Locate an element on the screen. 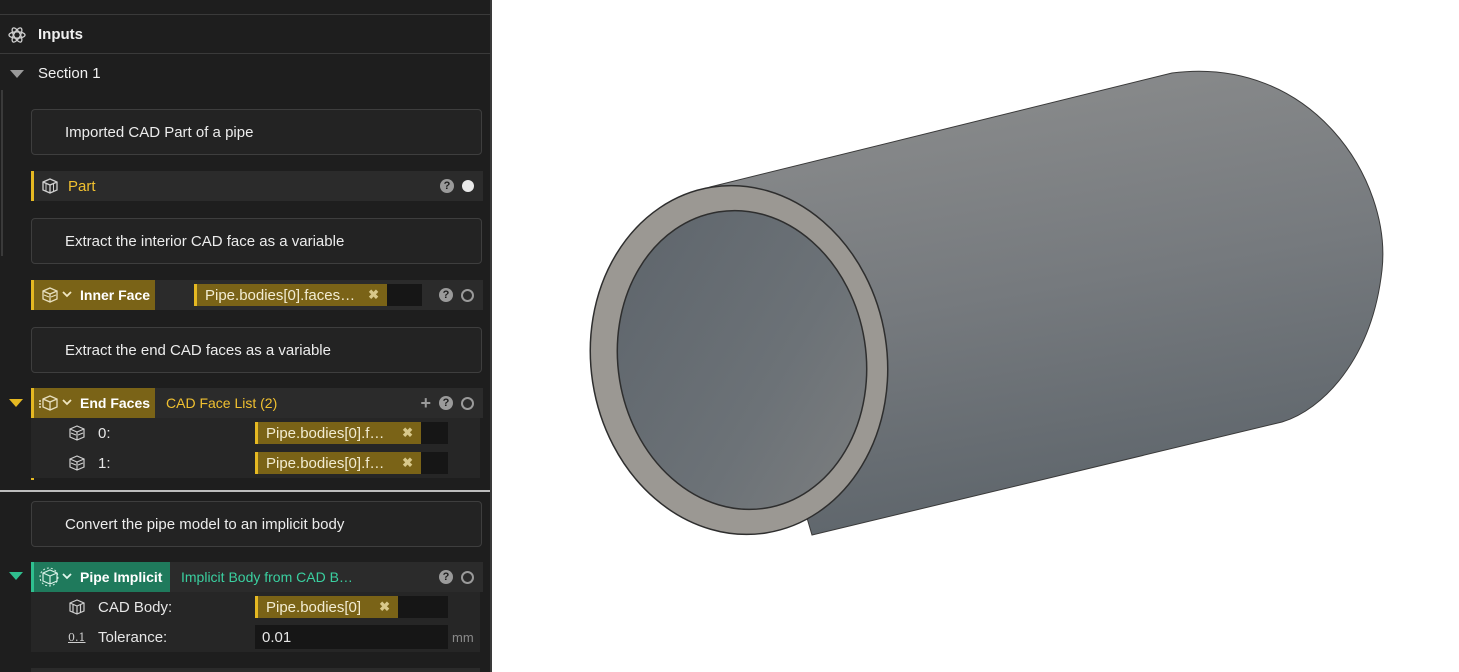 The width and height of the screenshot is (1459, 672). note-part-text: Imported CAD Part of a pipe is located at coordinates (159, 132).